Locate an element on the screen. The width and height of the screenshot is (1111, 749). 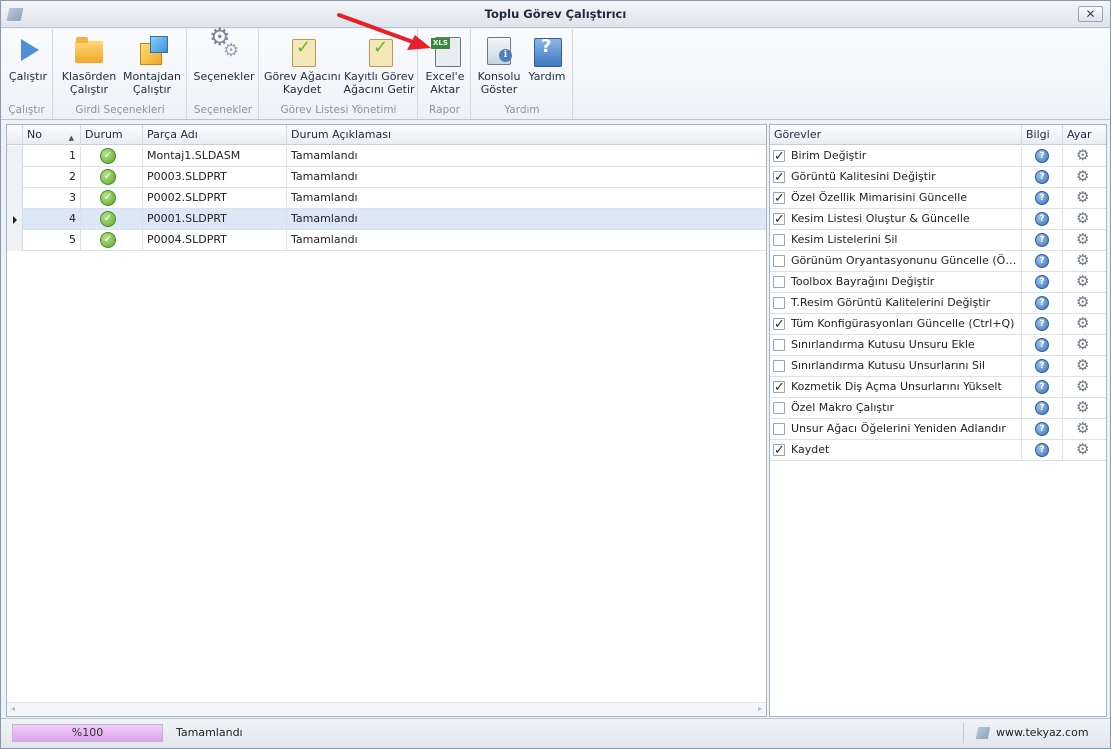
table-row: 4 ✓ P0001.SLDPRT Tamamlandı is located at coordinates (386, 219).